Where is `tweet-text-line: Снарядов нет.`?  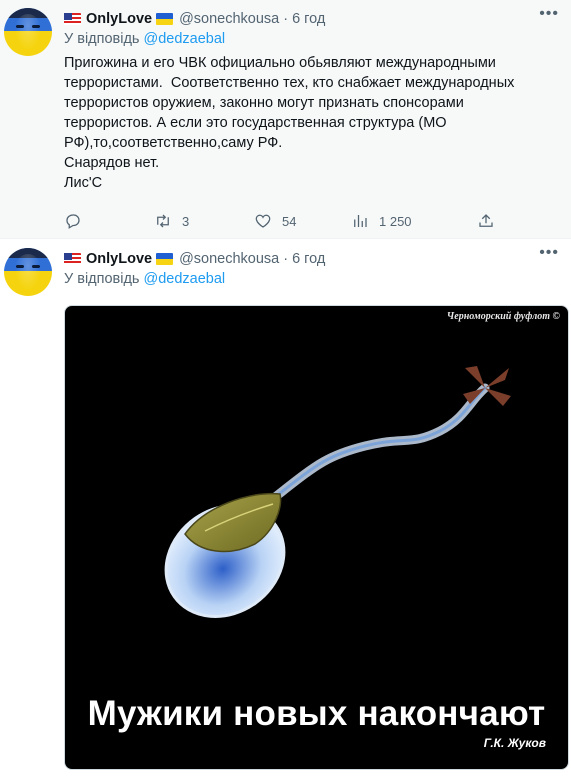 tweet-text-line: Снарядов нет. is located at coordinates (112, 163).